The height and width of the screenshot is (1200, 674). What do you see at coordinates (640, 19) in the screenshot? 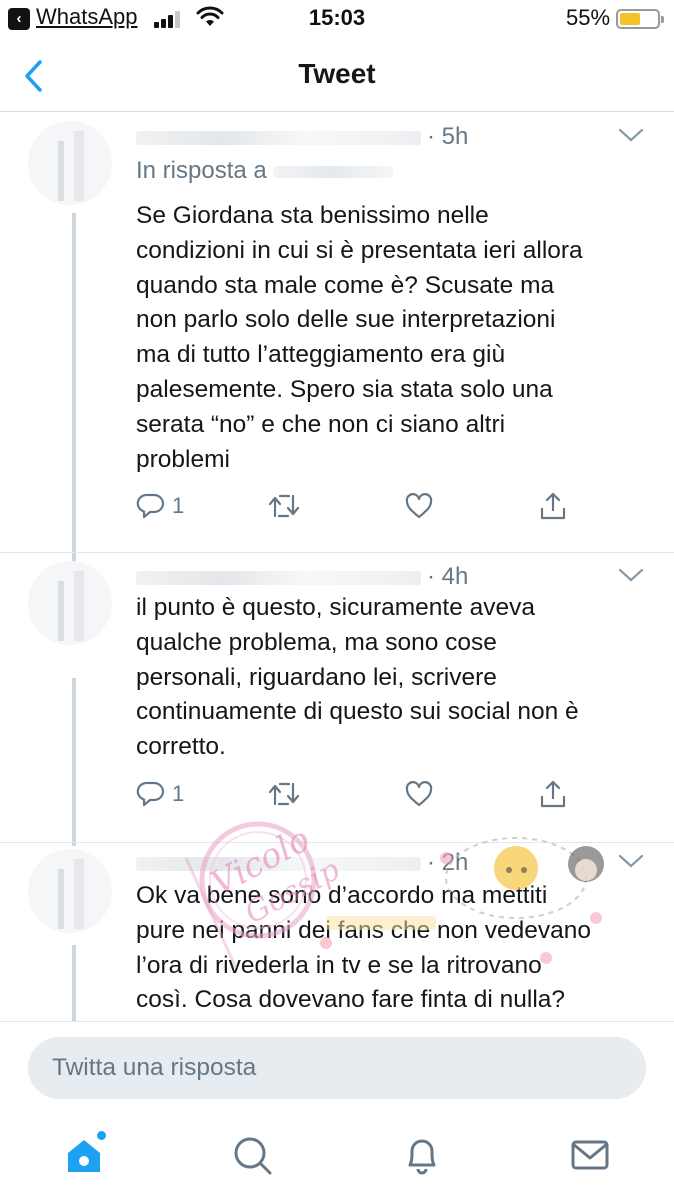
I see `battery-icon` at bounding box center [640, 19].